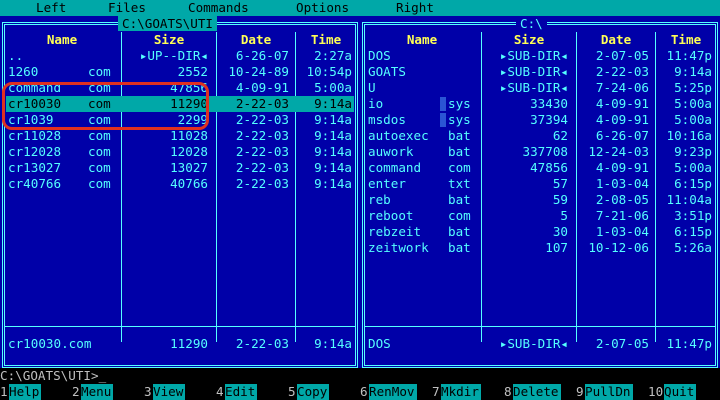 The width and height of the screenshot is (720, 400). I want to click on right-file-size: 37394, so click(549, 119).